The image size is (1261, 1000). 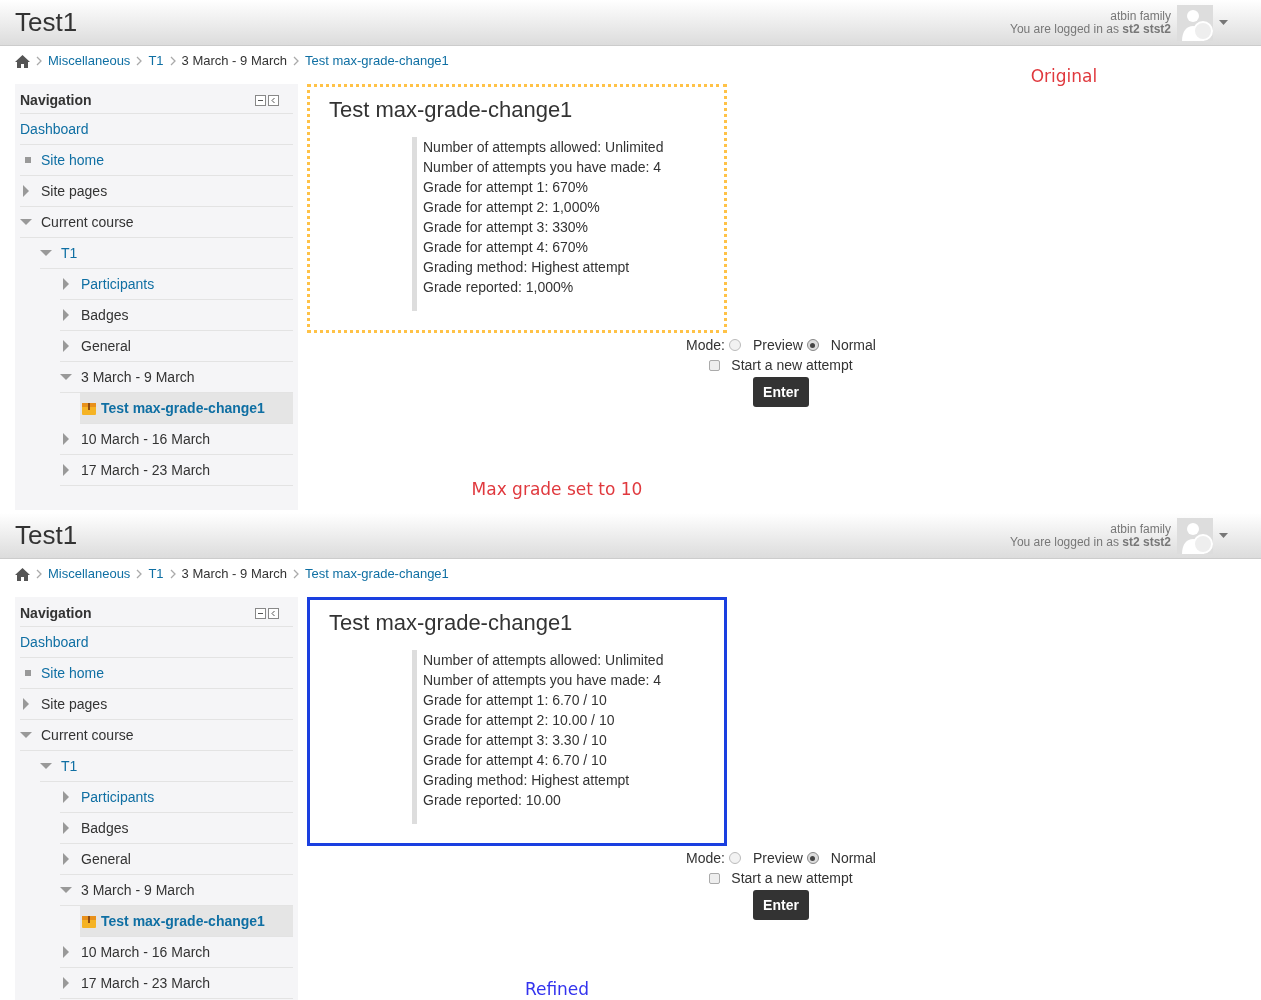 What do you see at coordinates (557, 489) in the screenshot?
I see `annotation-label: Max grade set to 10` at bounding box center [557, 489].